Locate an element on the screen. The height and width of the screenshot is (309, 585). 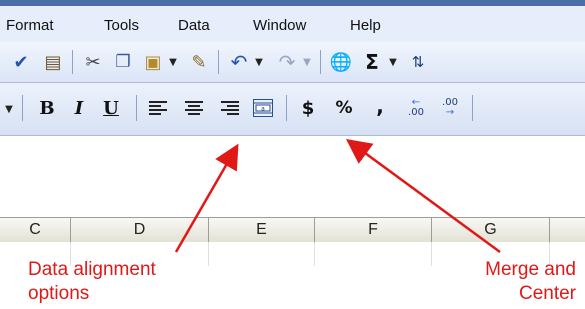
arrow-to-merge is located at coordinates (423, 196).